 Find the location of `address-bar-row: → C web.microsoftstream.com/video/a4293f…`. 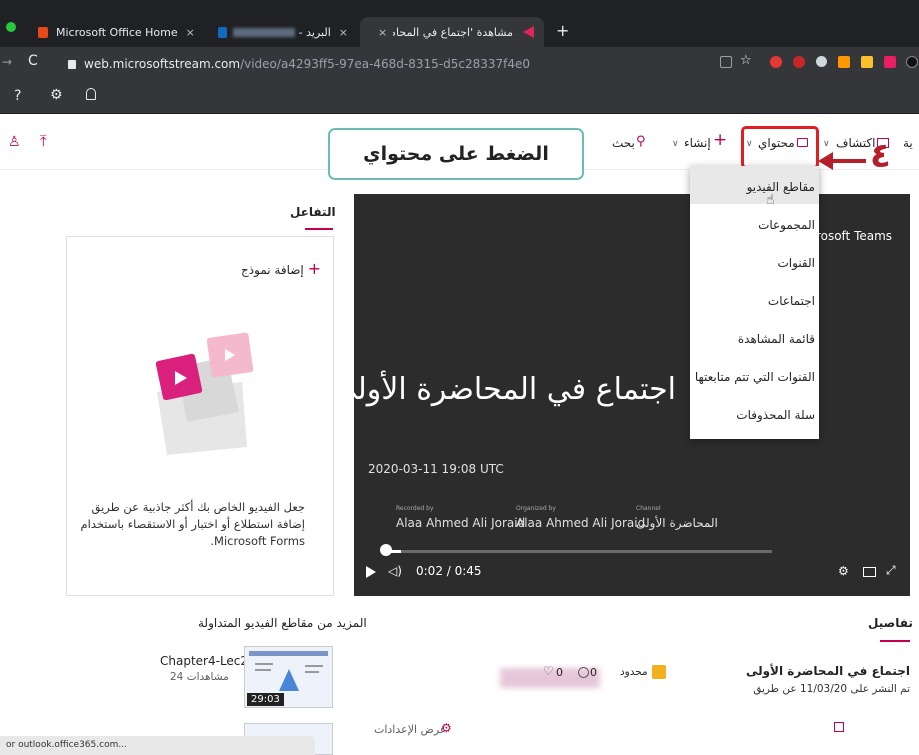

address-bar-row: → C web.microsoftstream.com/video/a4293f… is located at coordinates (459, 63).